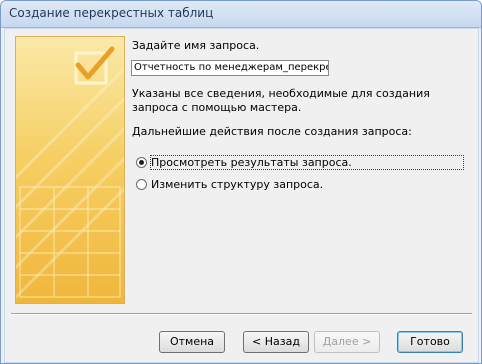  What do you see at coordinates (251, 162) in the screenshot?
I see `option-label: Просмотреть результаты запроса.` at bounding box center [251, 162].